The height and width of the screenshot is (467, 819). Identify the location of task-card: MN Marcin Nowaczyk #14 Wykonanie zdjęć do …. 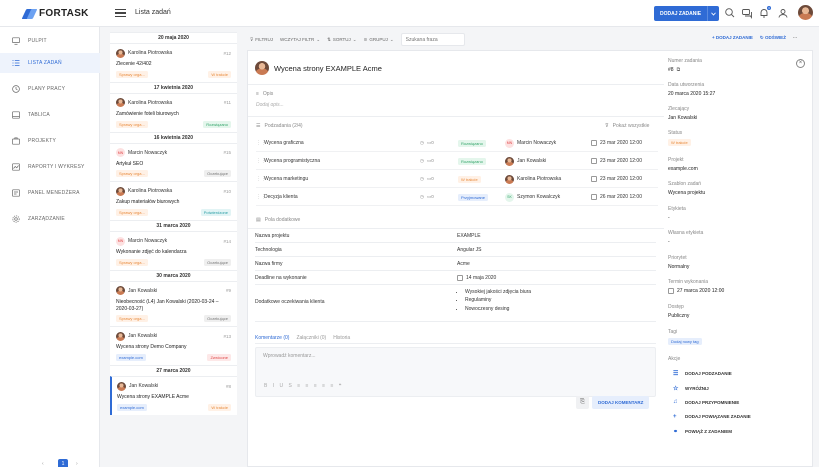
(173, 250).